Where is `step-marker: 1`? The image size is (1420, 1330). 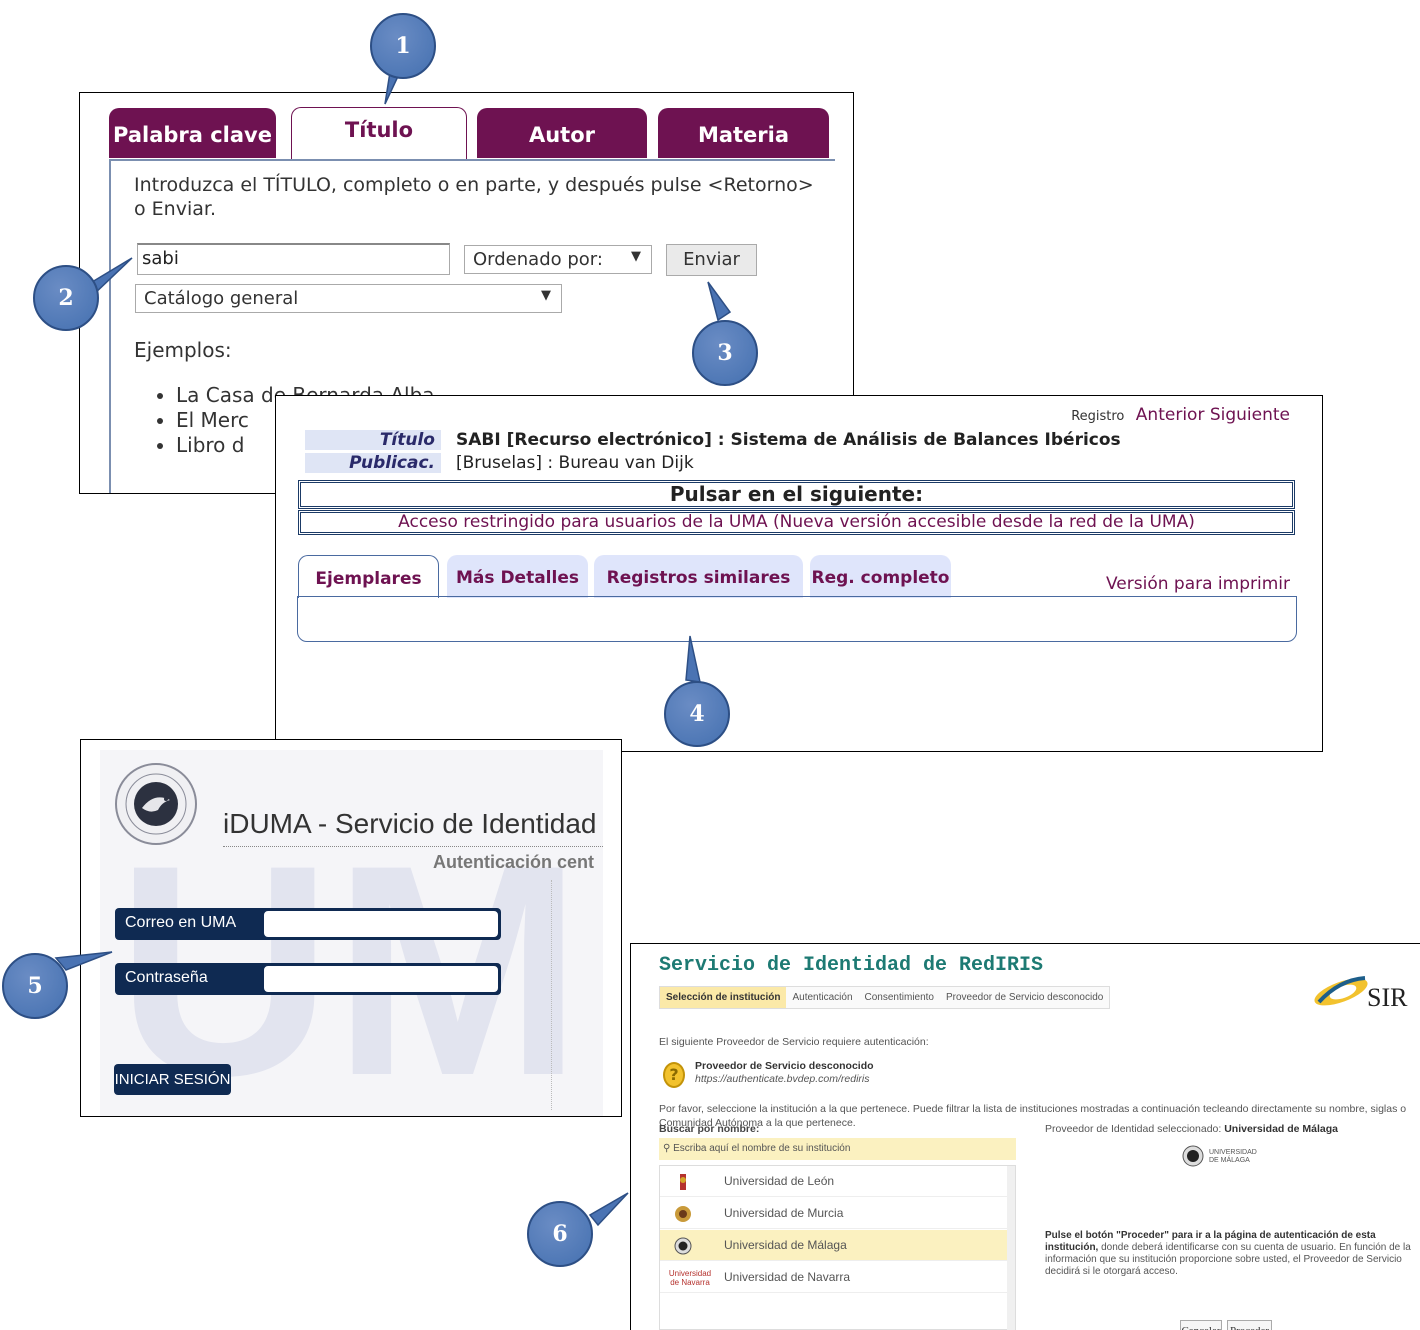 step-marker: 1 is located at coordinates (403, 46).